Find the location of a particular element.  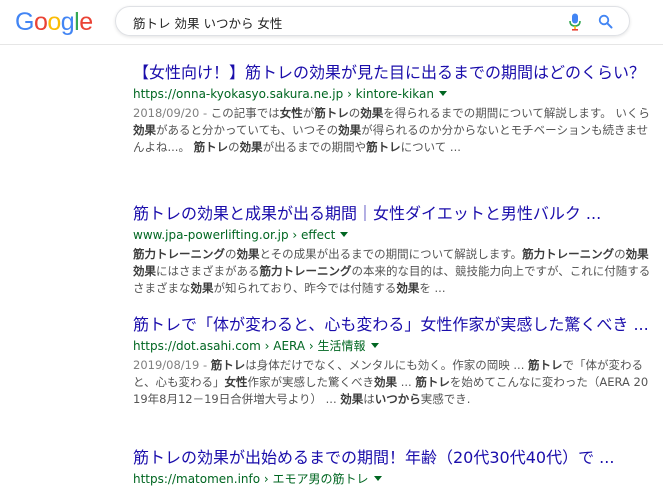

result-url-text: https://matomen.info › エモア男の筋トレ is located at coordinates (251, 479).